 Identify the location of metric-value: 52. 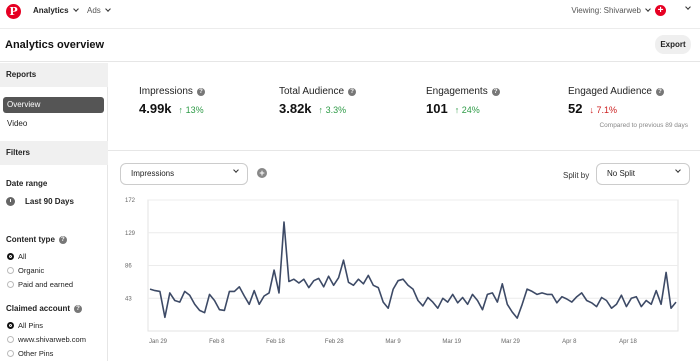
(575, 108).